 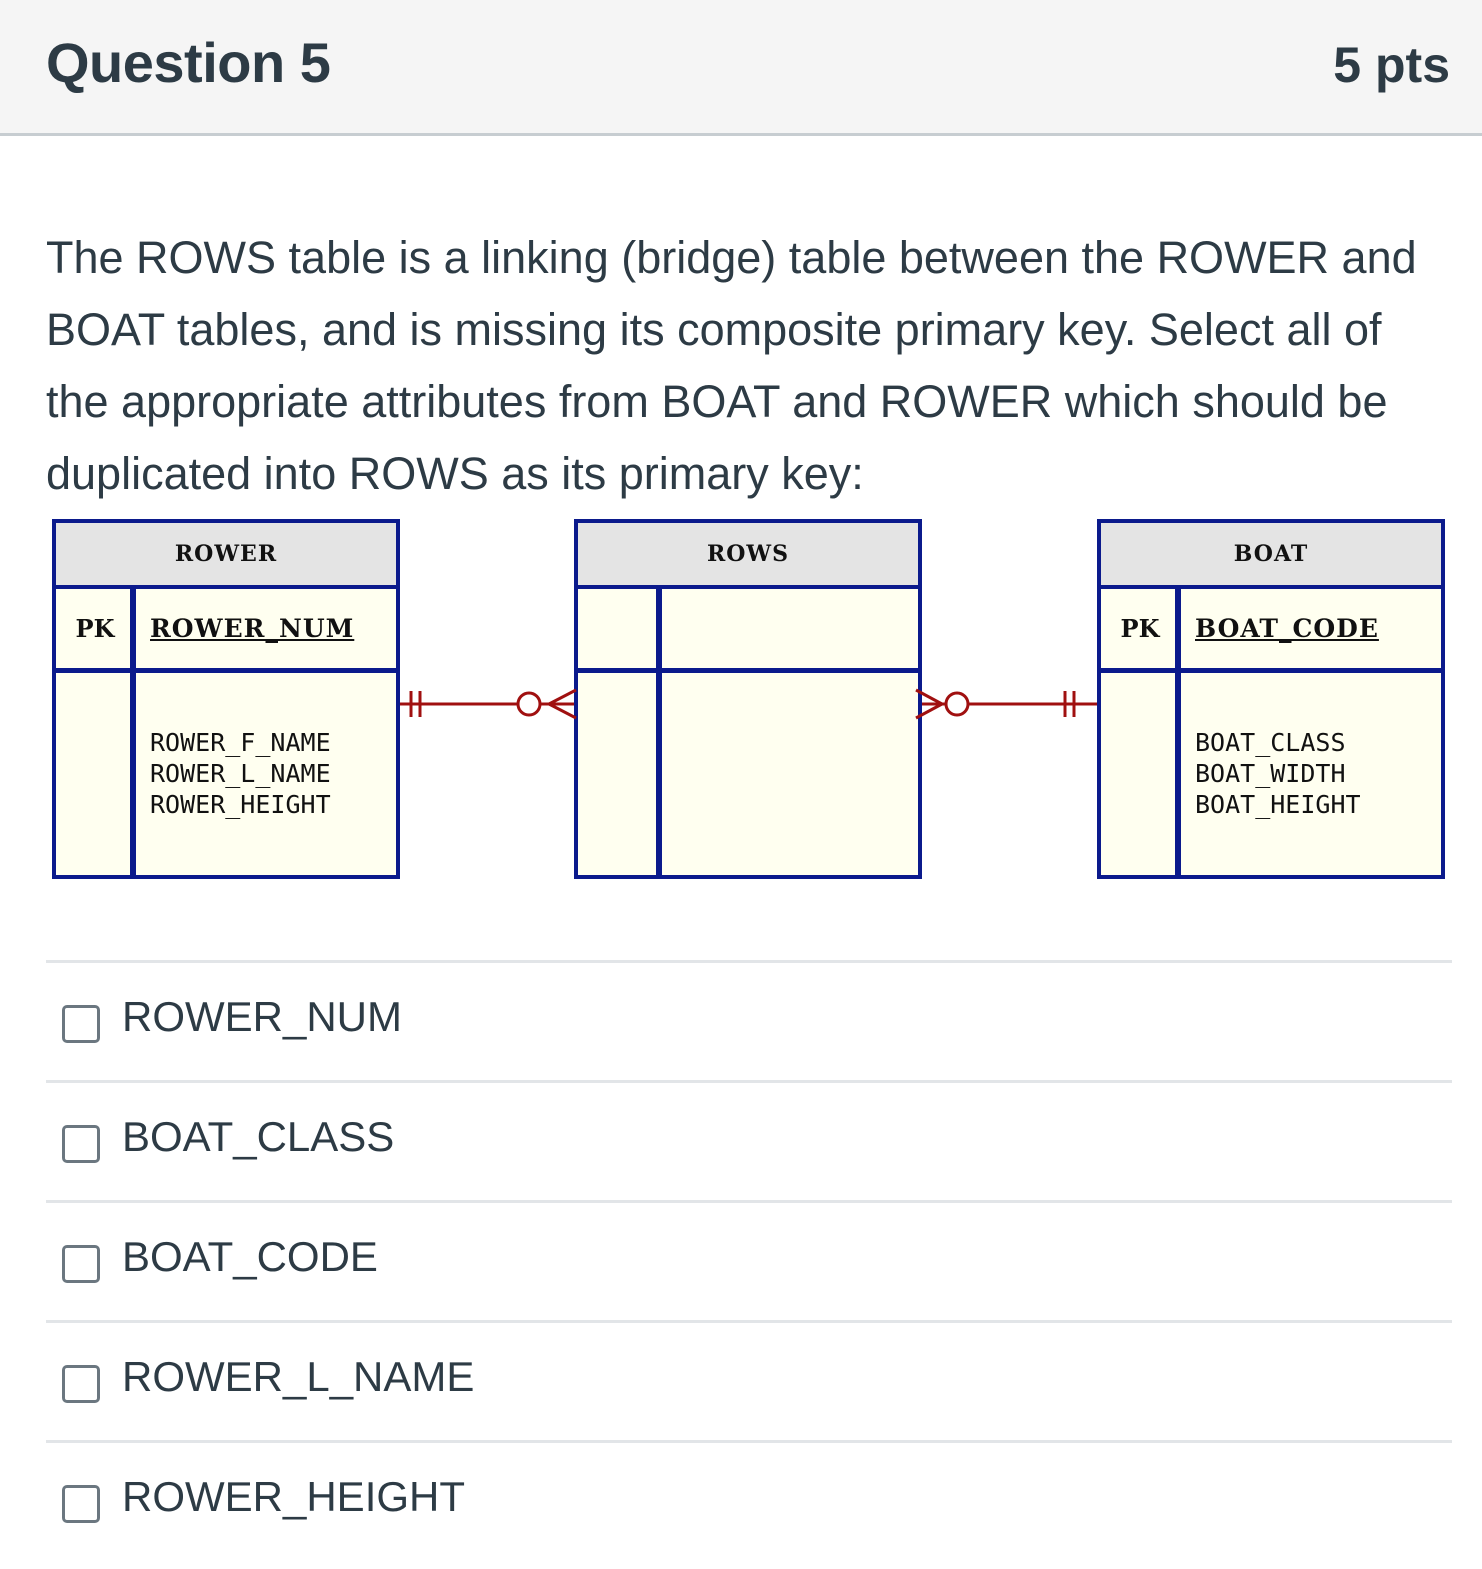 I want to click on answer-option: ROWER_HEIGHT, so click(x=749, y=1500).